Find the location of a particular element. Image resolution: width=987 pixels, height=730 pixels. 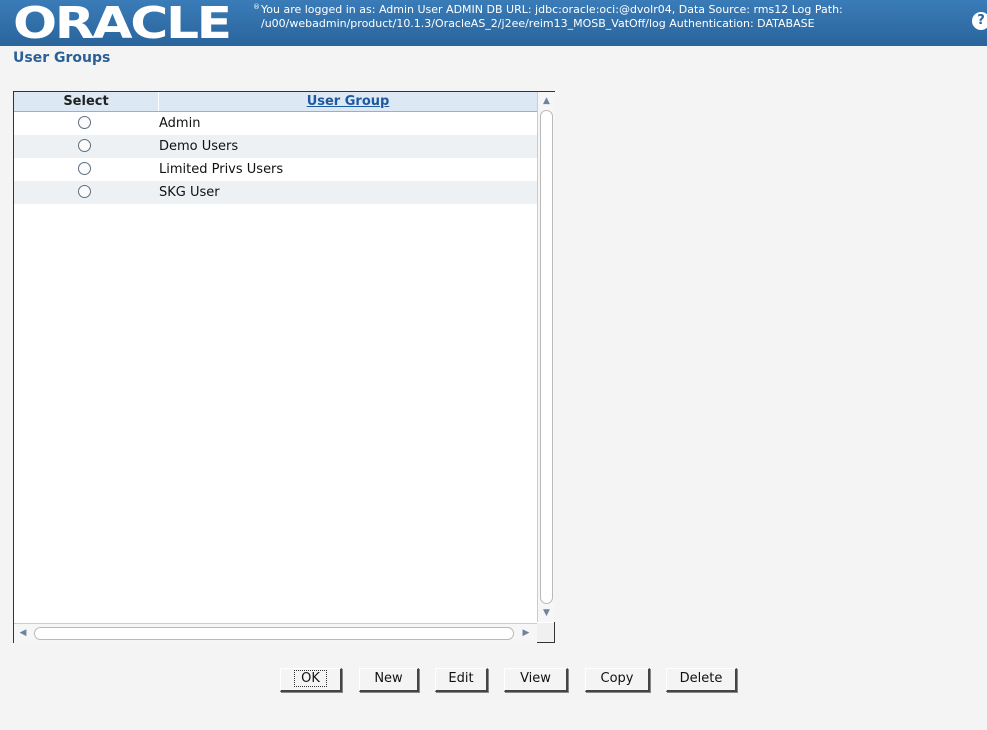

scroll-down-icon: ▼ is located at coordinates (546, 613).